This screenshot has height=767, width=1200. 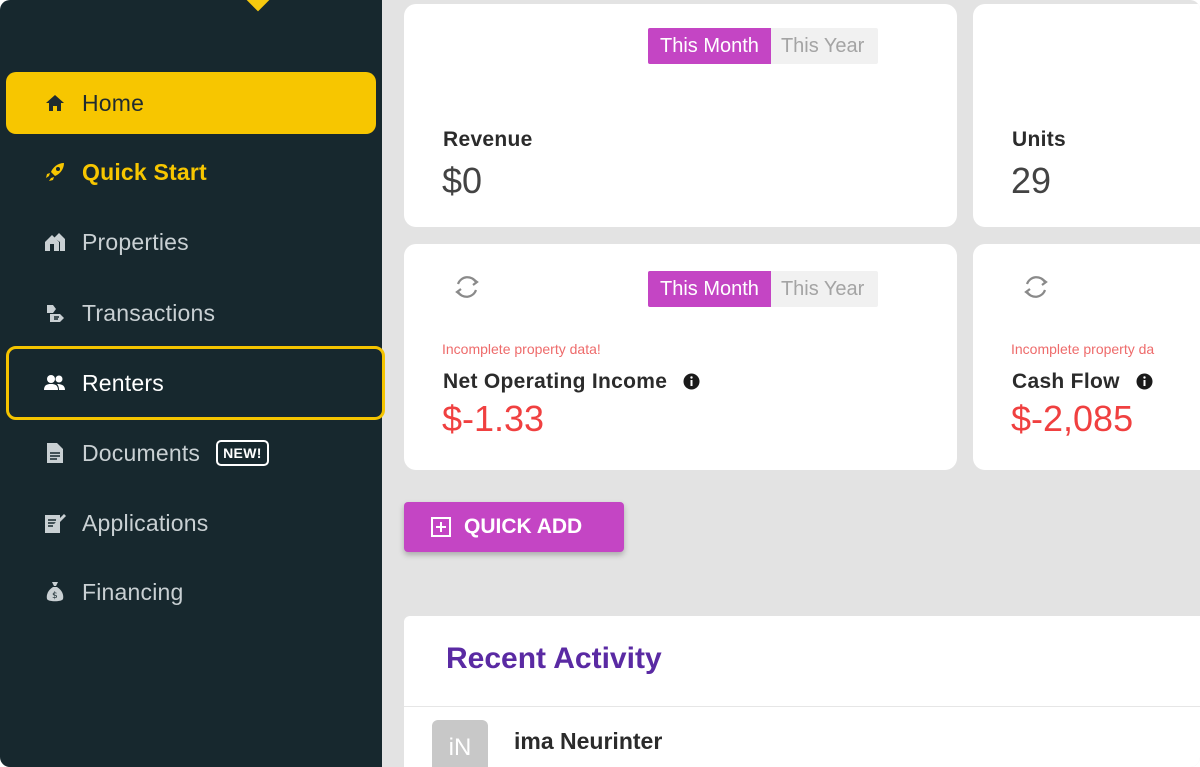 What do you see at coordinates (1066, 381) in the screenshot?
I see `cash-flow-label-text: Cash Flow` at bounding box center [1066, 381].